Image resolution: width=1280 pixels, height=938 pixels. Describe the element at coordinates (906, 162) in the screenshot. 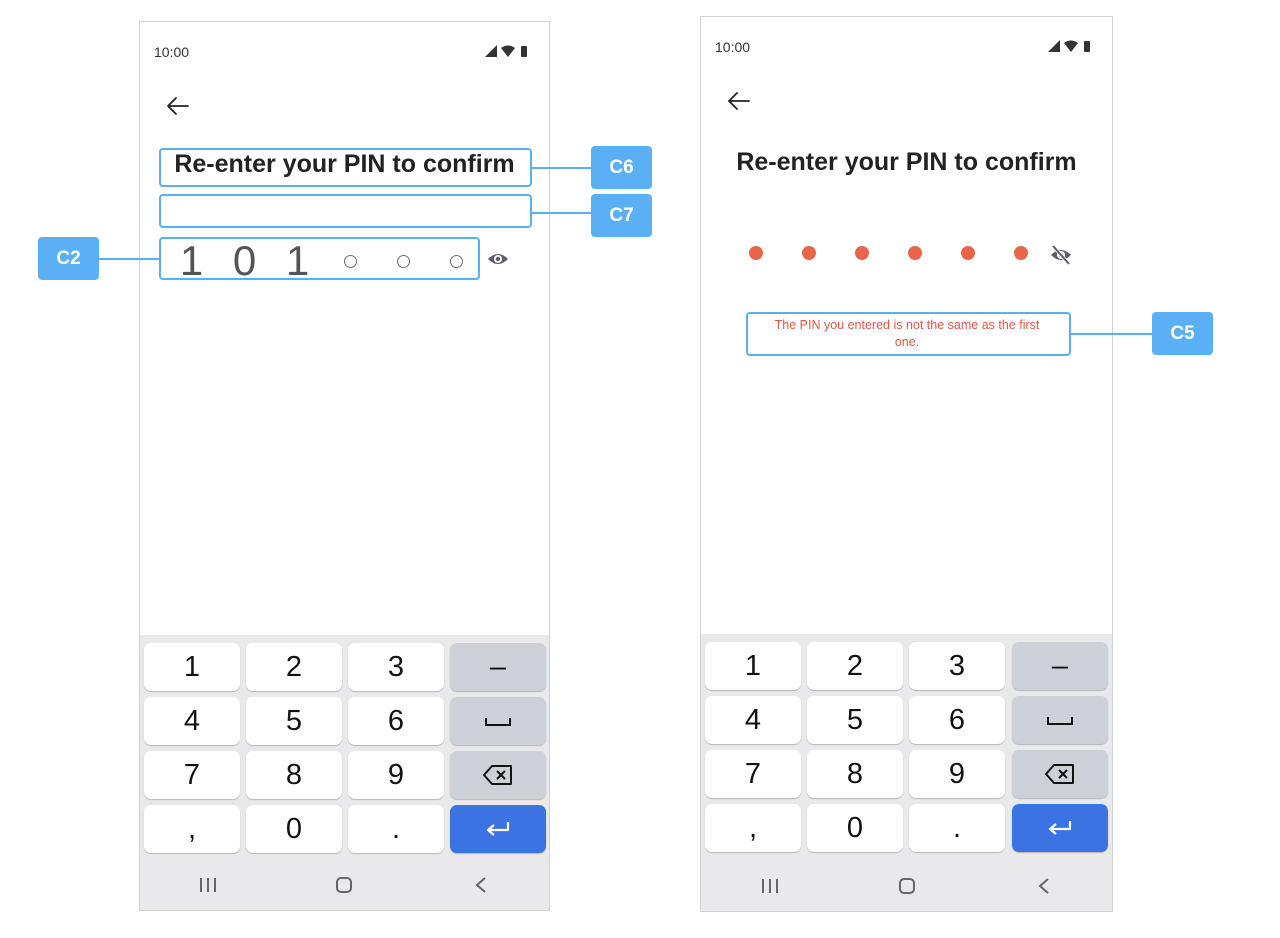

I see `page-title: Re-enter your PIN to confirm` at that location.